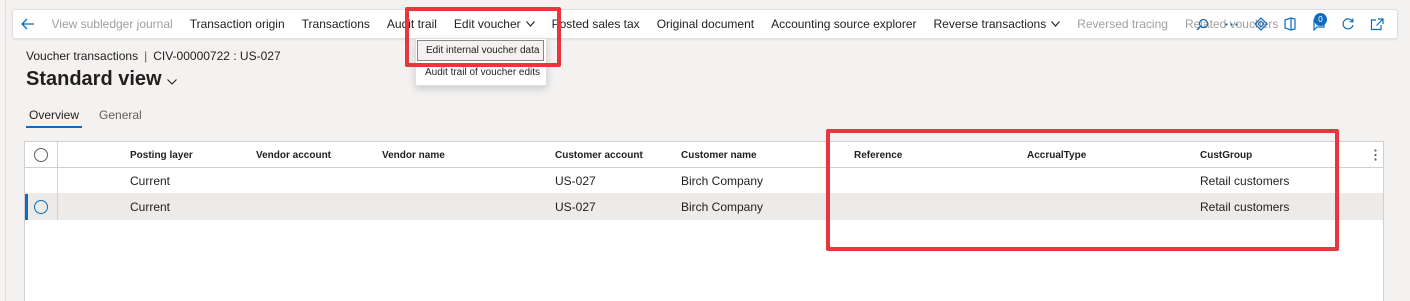 Image resolution: width=1410 pixels, height=301 pixels. What do you see at coordinates (1320, 19) in the screenshot?
I see `notification-count-badge: 0` at bounding box center [1320, 19].